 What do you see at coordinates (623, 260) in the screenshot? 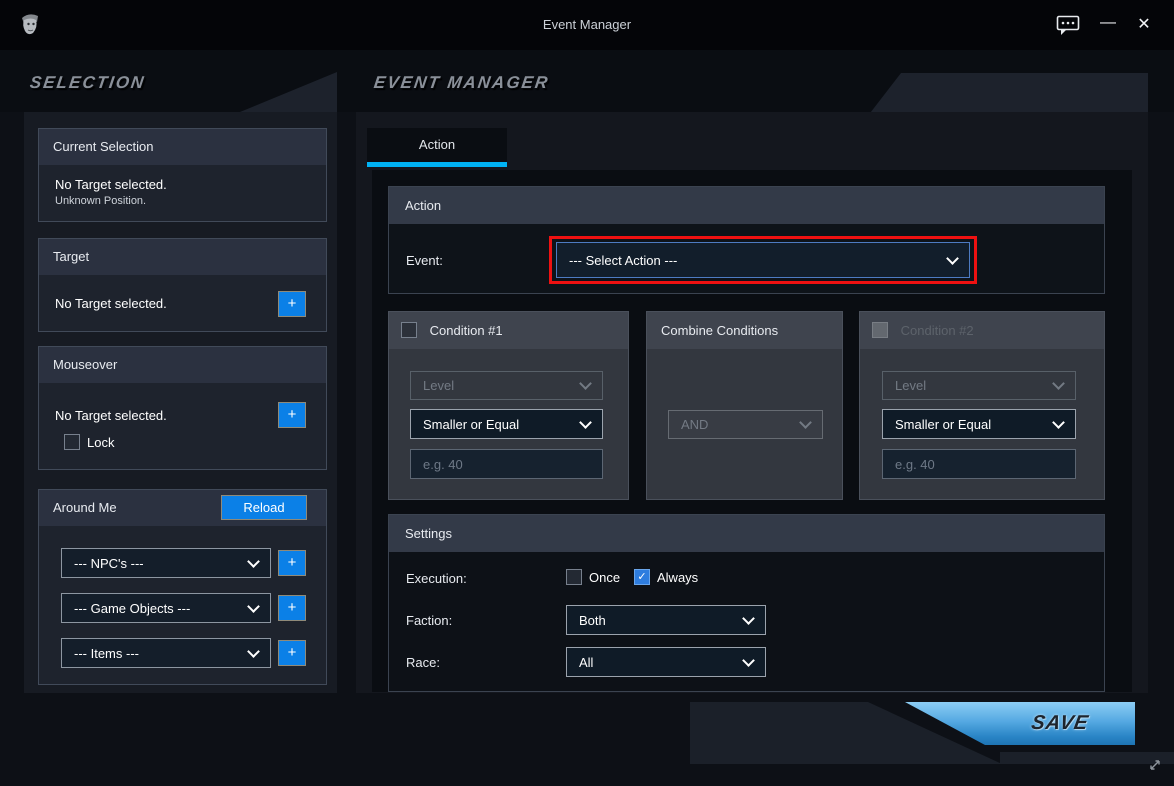
I see `event-action-dropdown-value: --- Select Action ---` at bounding box center [623, 260].